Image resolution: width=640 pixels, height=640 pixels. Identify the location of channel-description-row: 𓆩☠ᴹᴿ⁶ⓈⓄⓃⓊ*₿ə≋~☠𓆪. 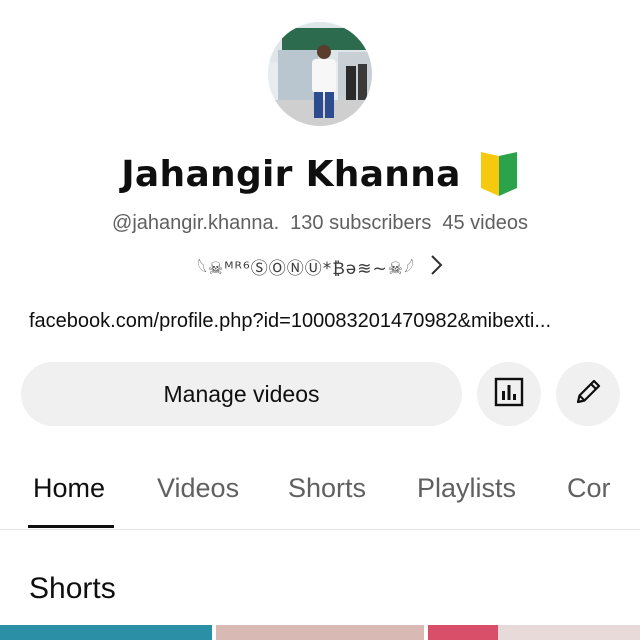
(320, 265).